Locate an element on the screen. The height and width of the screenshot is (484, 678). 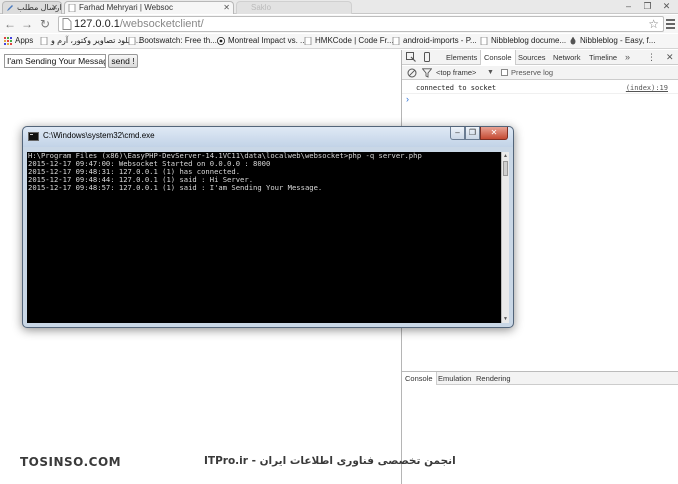
inspect-icon is located at coordinates (411, 57).